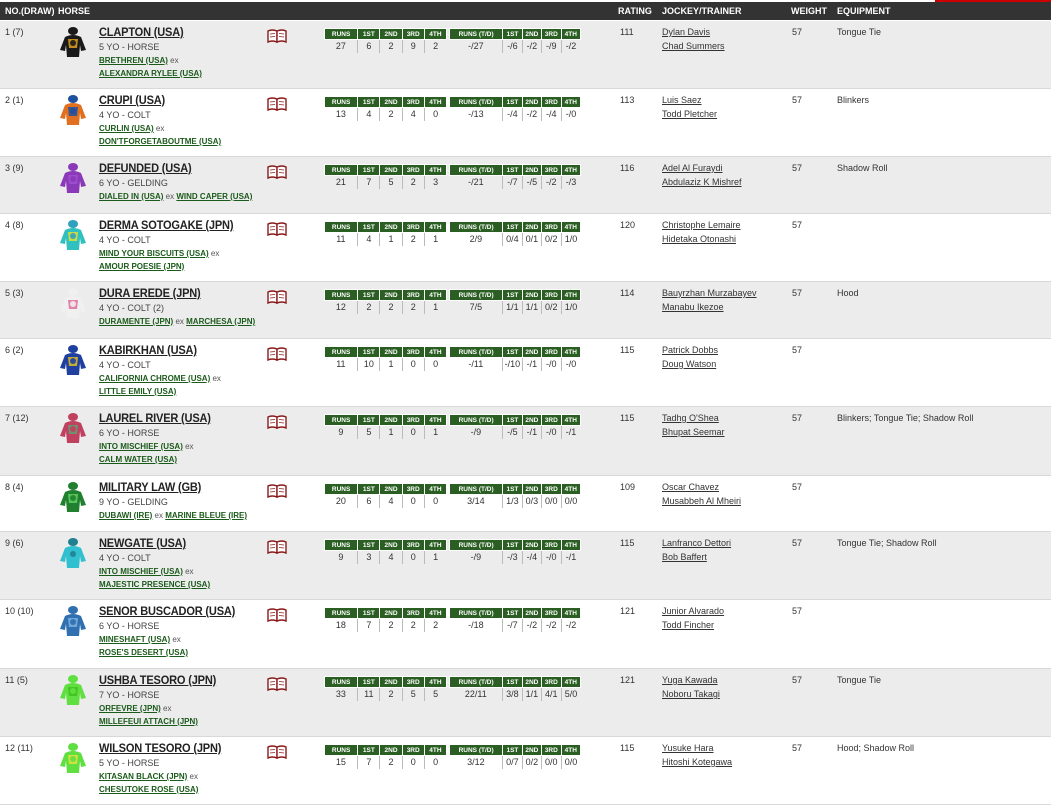  What do you see at coordinates (150, 73) in the screenshot?
I see `dam-link: ALEXANDRA RYLEE (USA)` at bounding box center [150, 73].